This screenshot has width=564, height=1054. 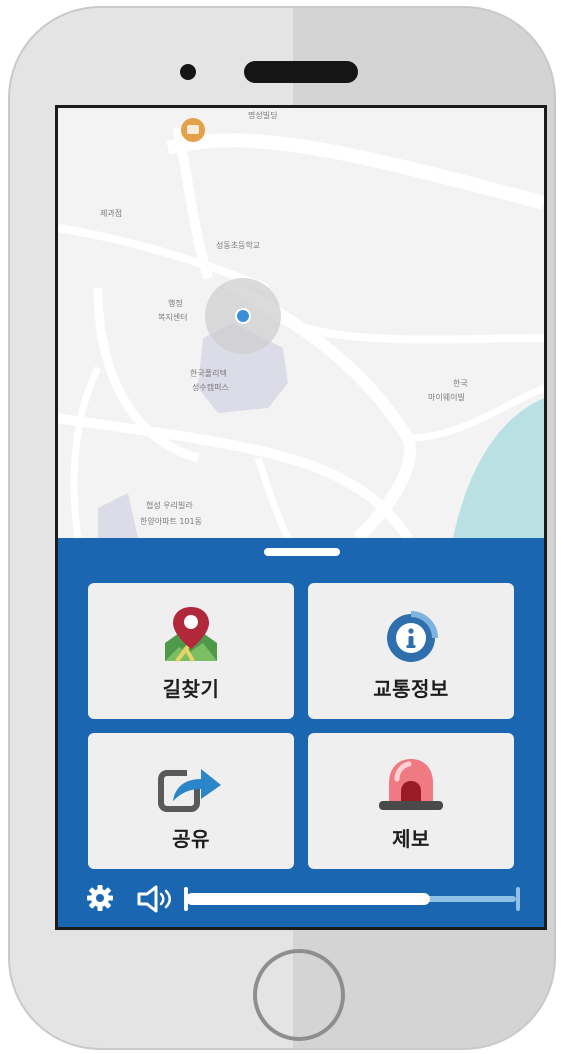 What do you see at coordinates (100, 900) in the screenshot?
I see `gear-icon` at bounding box center [100, 900].